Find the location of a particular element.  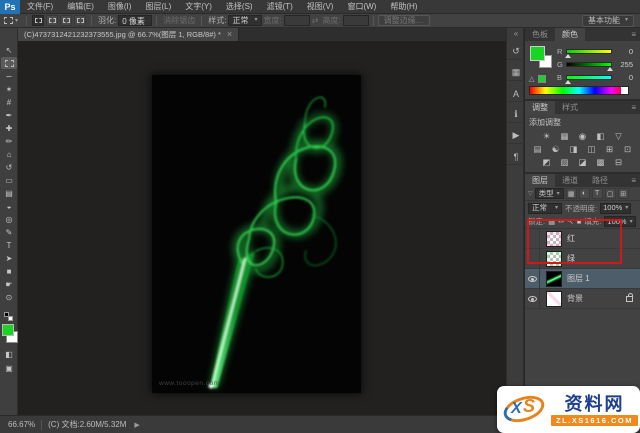

filter-shape-layers-icon: ▢ is located at coordinates (610, 193).